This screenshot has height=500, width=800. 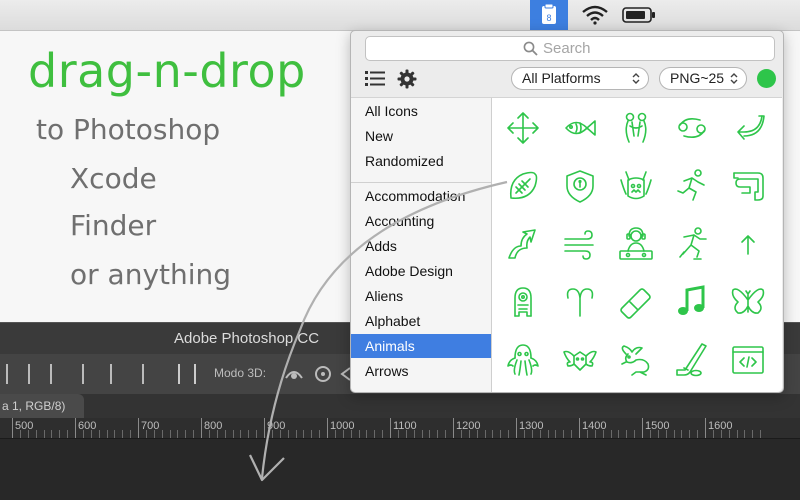 What do you see at coordinates (523, 128) in the screenshot?
I see `move-arrows-icon` at bounding box center [523, 128].